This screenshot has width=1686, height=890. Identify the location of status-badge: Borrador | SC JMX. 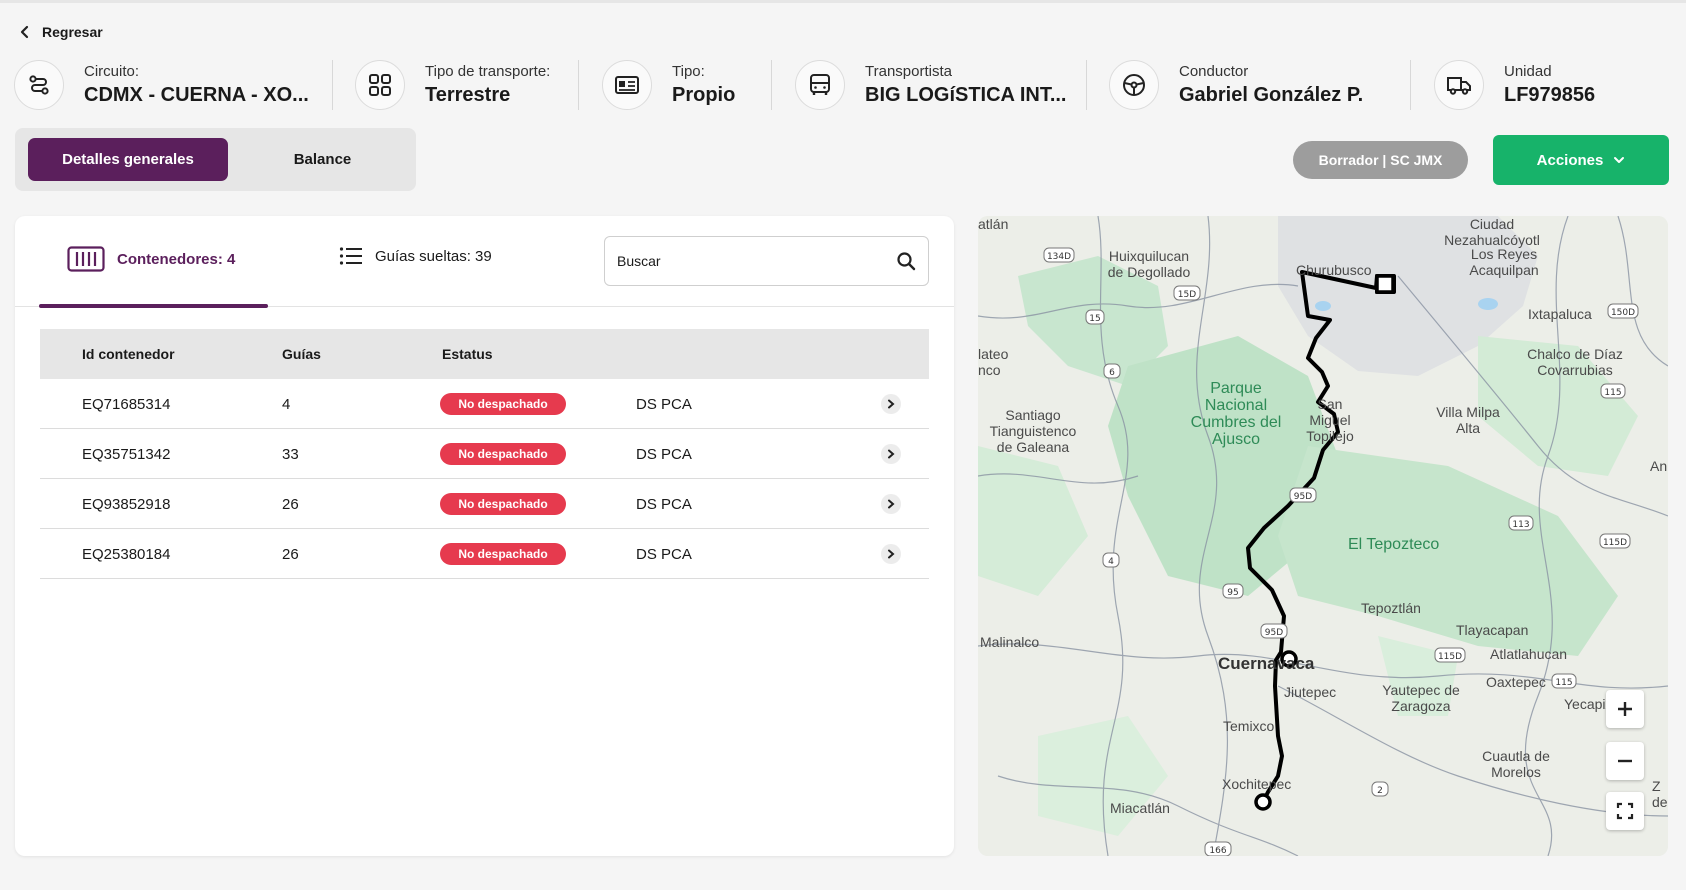
(1380, 160).